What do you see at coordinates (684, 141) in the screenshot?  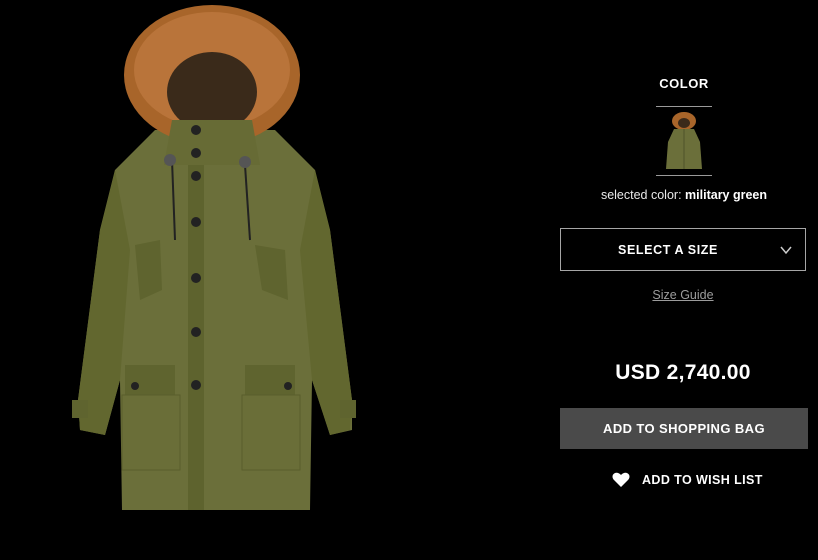 I see `color-swatch-military-green` at bounding box center [684, 141].